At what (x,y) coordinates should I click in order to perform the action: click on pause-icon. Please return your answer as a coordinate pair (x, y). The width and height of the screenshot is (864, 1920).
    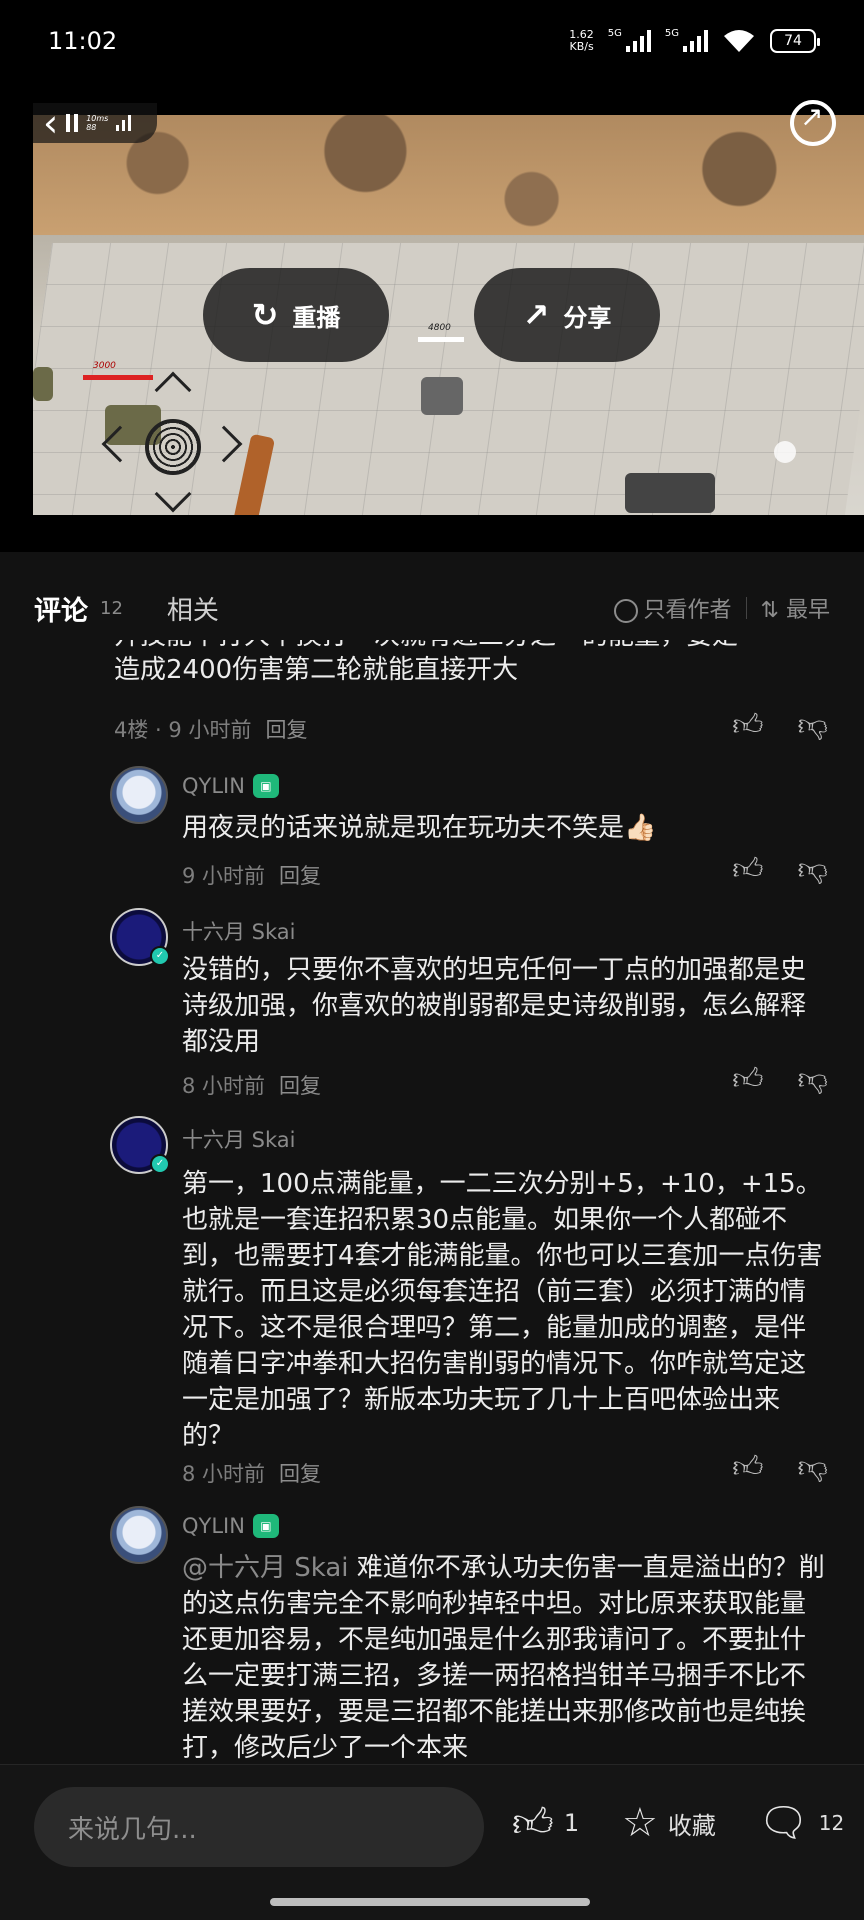
    Looking at the image, I should click on (72, 123).